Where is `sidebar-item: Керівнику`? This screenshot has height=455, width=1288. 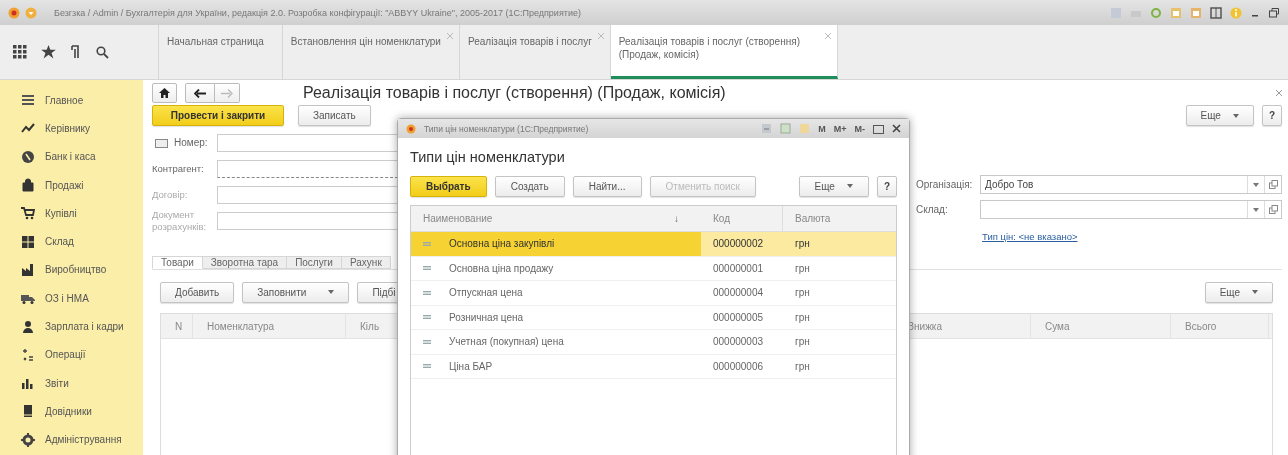
sidebar-item: Керівнику is located at coordinates (71, 128).